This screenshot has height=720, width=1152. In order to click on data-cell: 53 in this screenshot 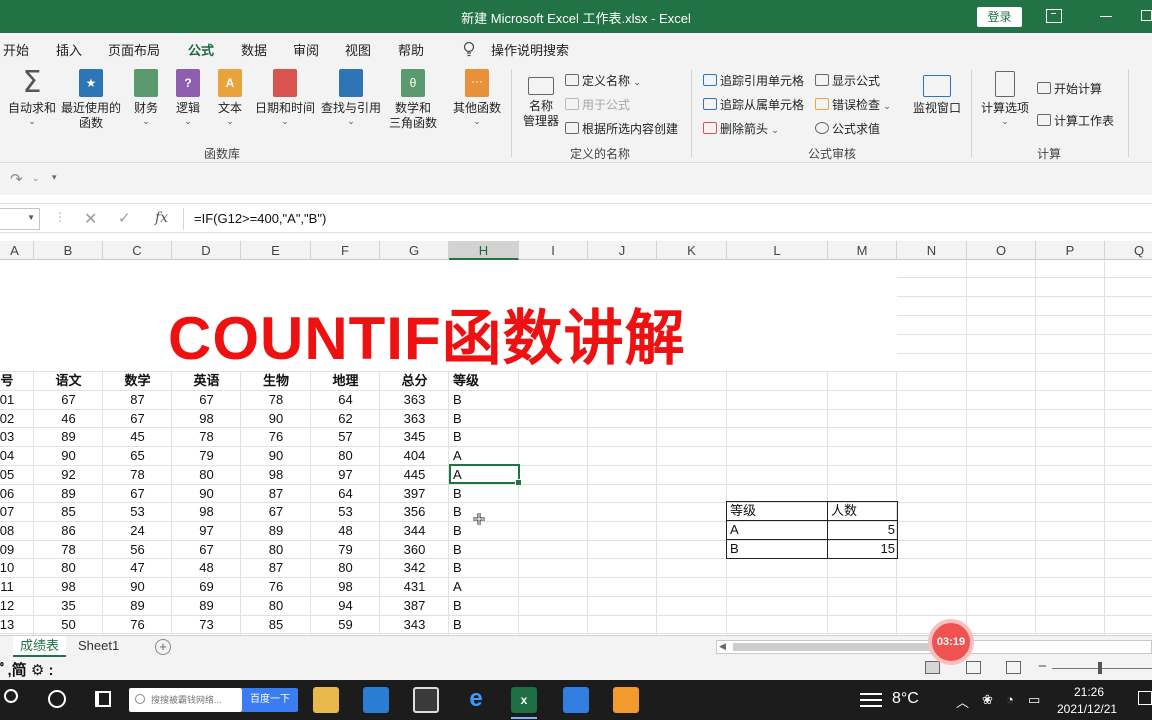, I will do `click(345, 512)`.